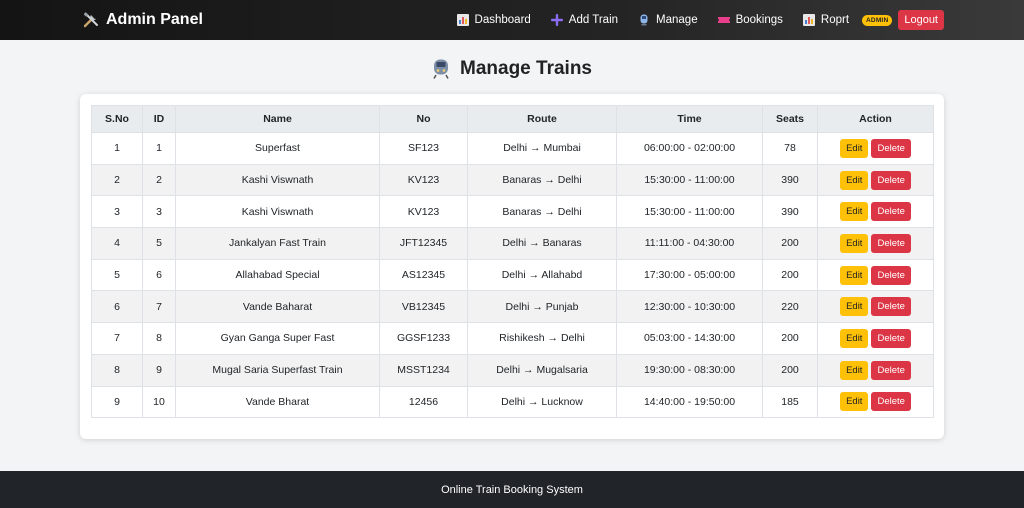 This screenshot has width=1024, height=508. Describe the element at coordinates (689, 307) in the screenshot. I see `cell-time: 12:30:00 - 10:30:00` at that location.